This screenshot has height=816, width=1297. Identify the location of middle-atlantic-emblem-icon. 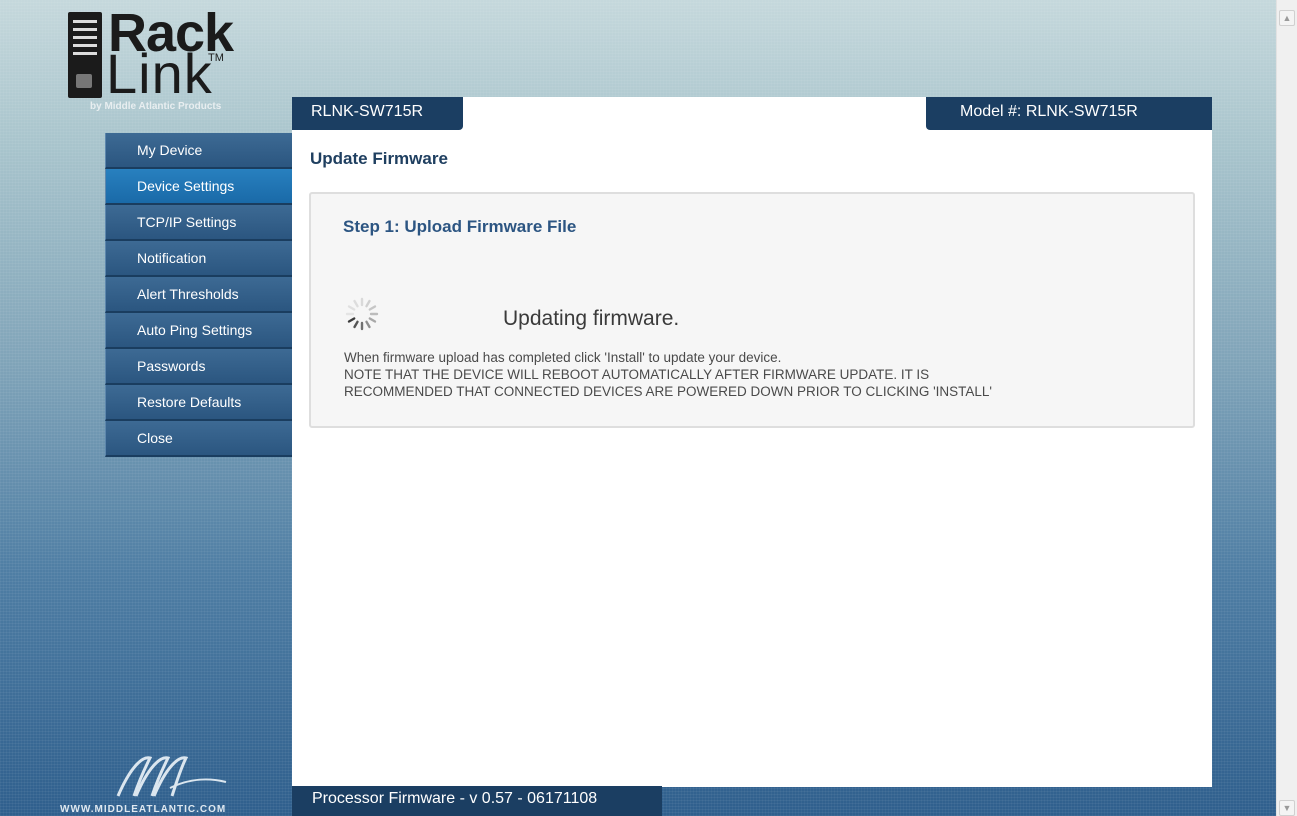
(171, 776).